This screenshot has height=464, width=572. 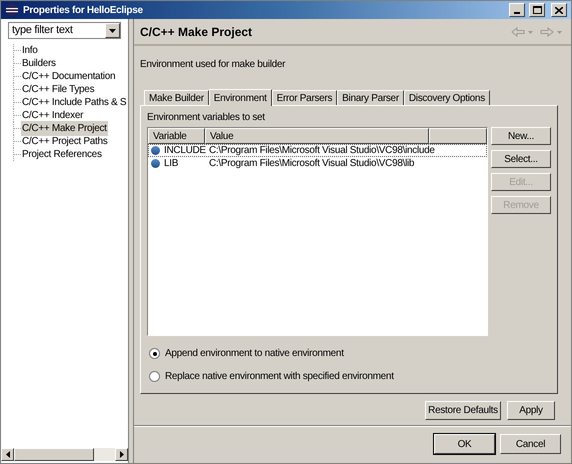 What do you see at coordinates (370, 97) in the screenshot?
I see `tab: Binary Parser` at bounding box center [370, 97].